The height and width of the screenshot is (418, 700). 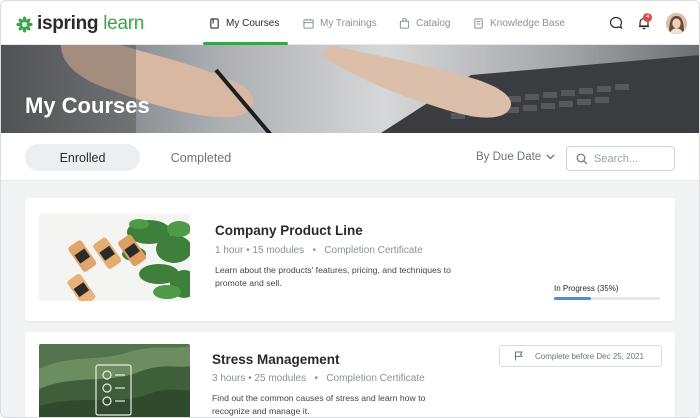 What do you see at coordinates (582, 158) in the screenshot?
I see `search-icon` at bounding box center [582, 158].